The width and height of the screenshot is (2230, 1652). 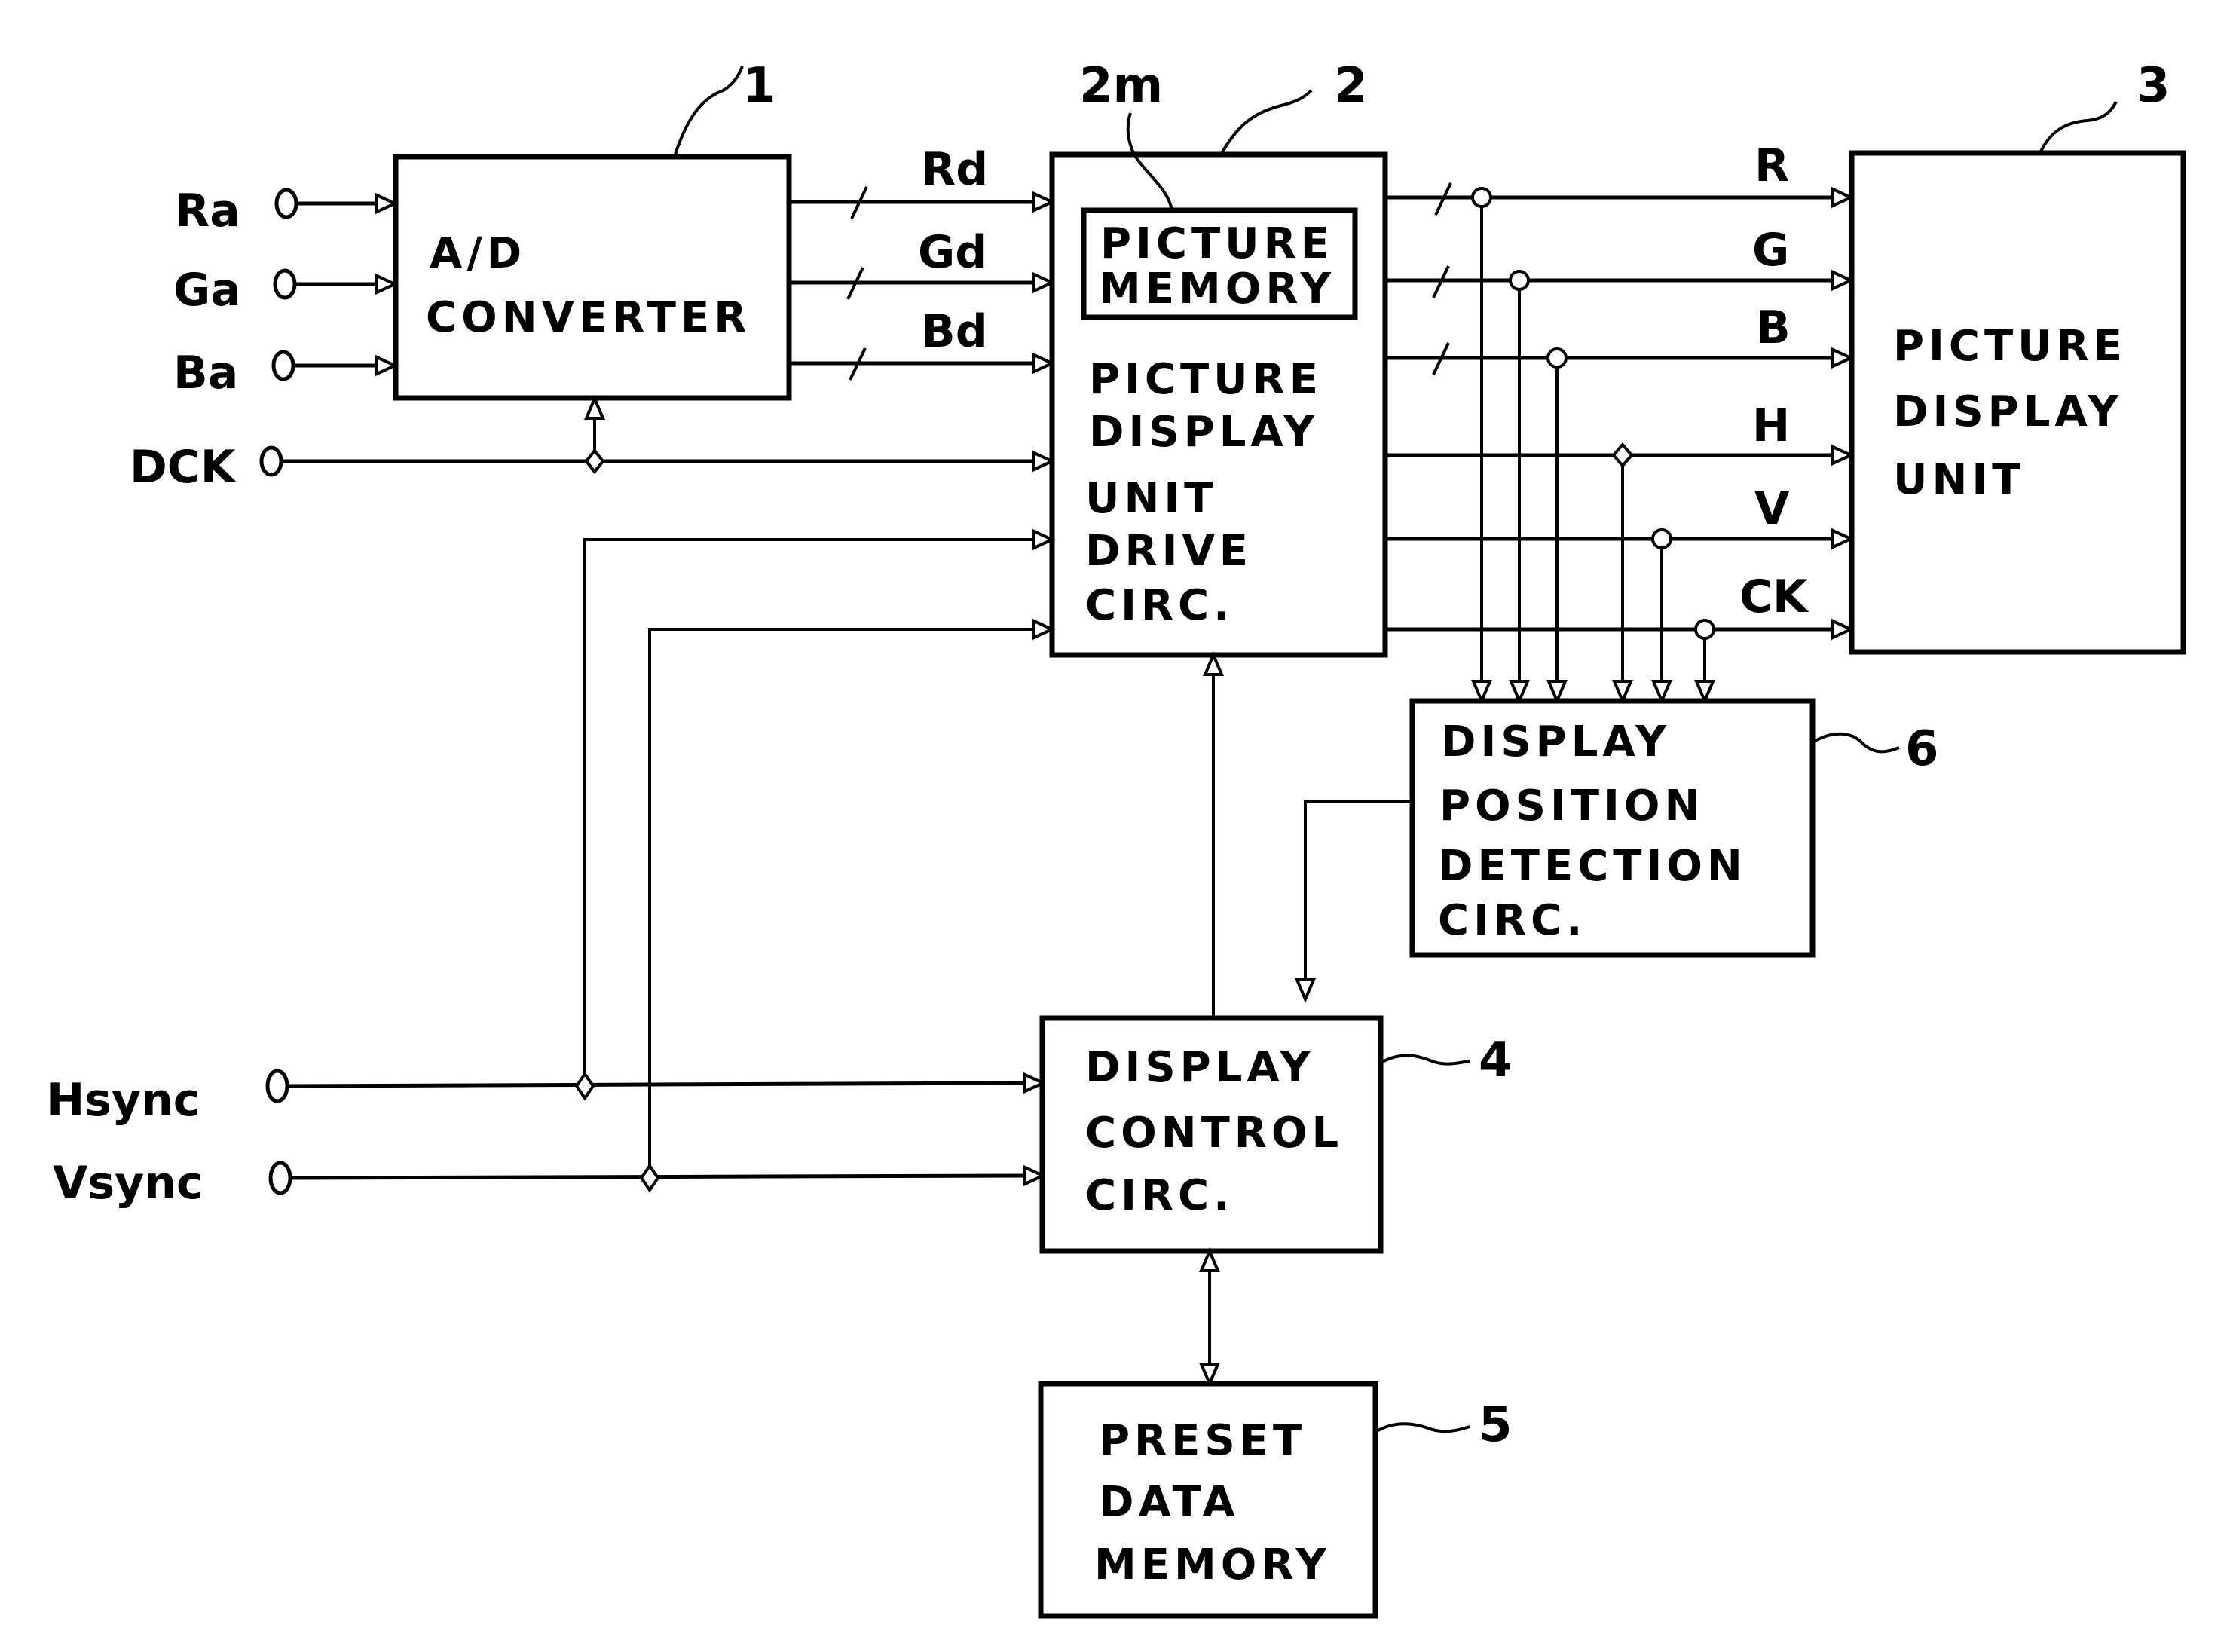 I want to click on display-unit-label-line2: DISPLAY, so click(x=2008, y=412).